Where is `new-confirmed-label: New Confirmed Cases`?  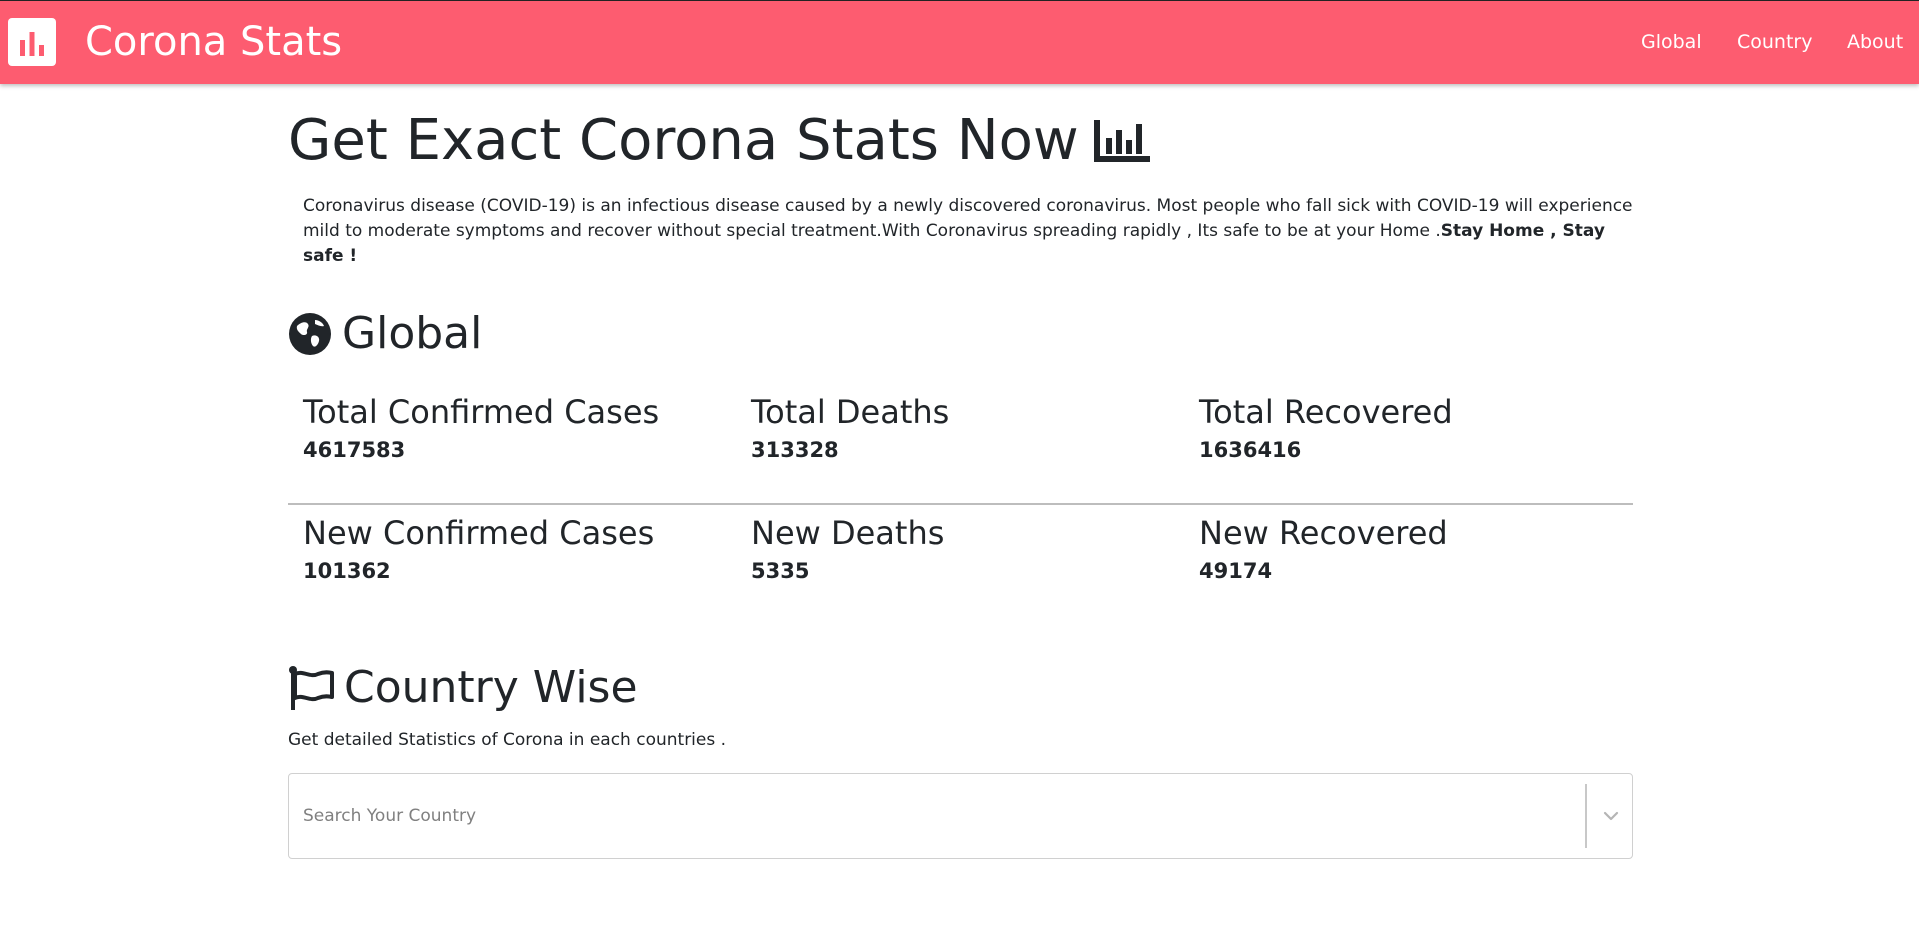
new-confirmed-label: New Confirmed Cases is located at coordinates (479, 533).